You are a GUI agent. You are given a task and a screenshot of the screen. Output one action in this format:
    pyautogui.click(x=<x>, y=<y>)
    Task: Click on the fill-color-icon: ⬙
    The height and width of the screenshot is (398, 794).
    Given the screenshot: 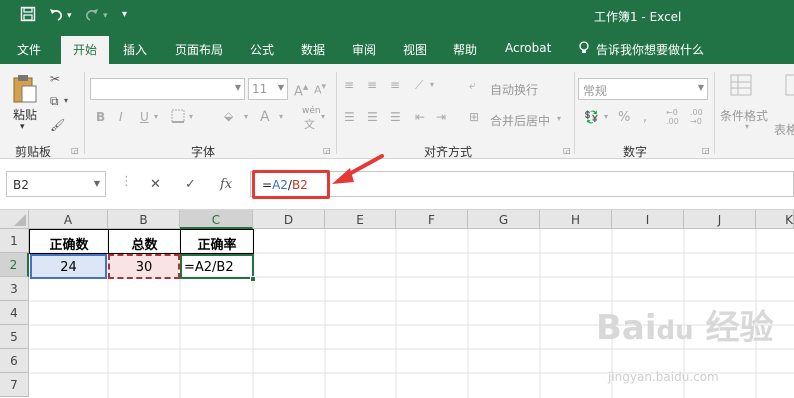 What is the action you would take?
    pyautogui.click(x=228, y=116)
    